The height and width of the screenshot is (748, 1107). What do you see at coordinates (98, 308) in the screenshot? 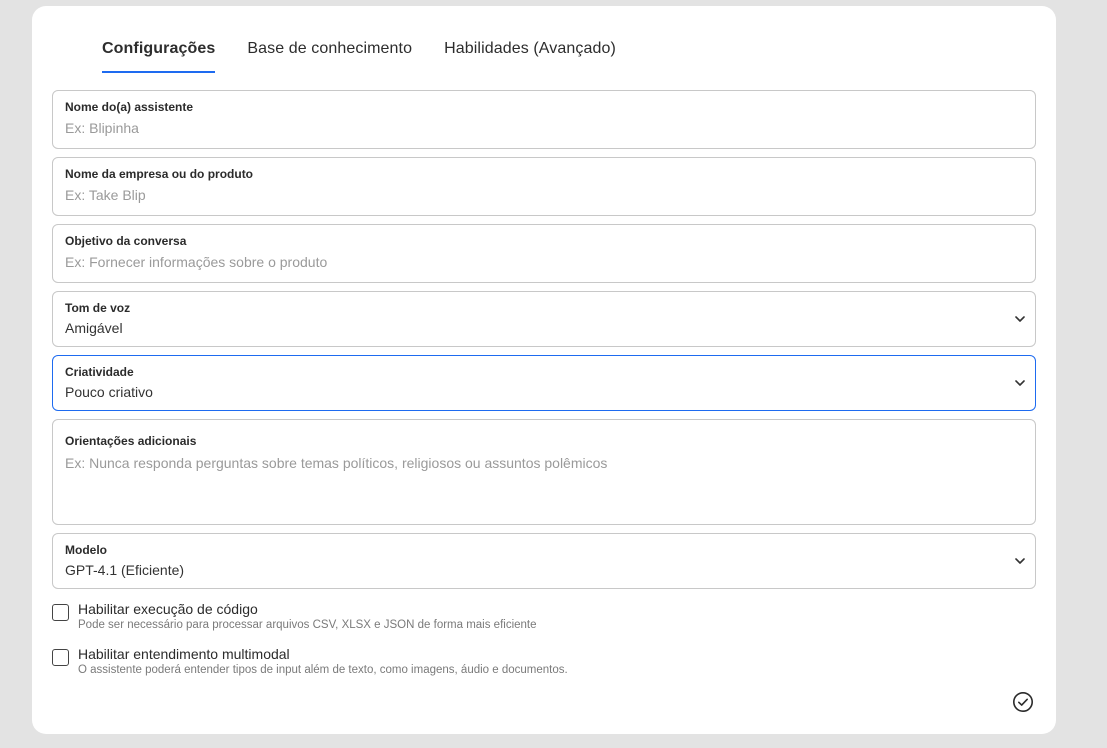
I see `tone-label: Tom de voz` at bounding box center [98, 308].